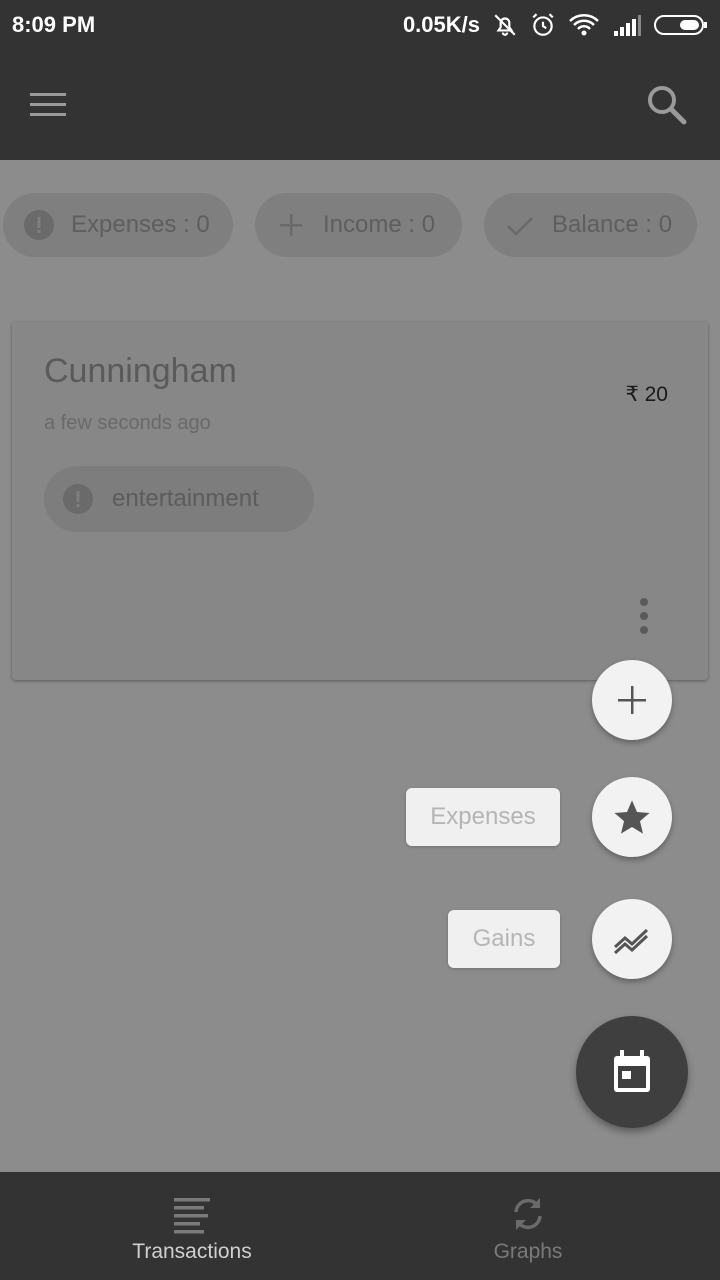 This screenshot has width=720, height=1280. Describe the element at coordinates (584, 25) in the screenshot. I see `wifi-icon` at that location.